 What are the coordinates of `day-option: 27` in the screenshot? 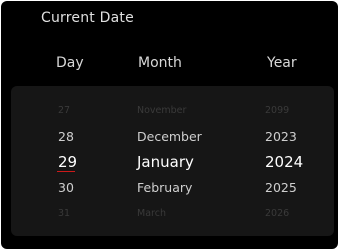 It's located at (64, 111).